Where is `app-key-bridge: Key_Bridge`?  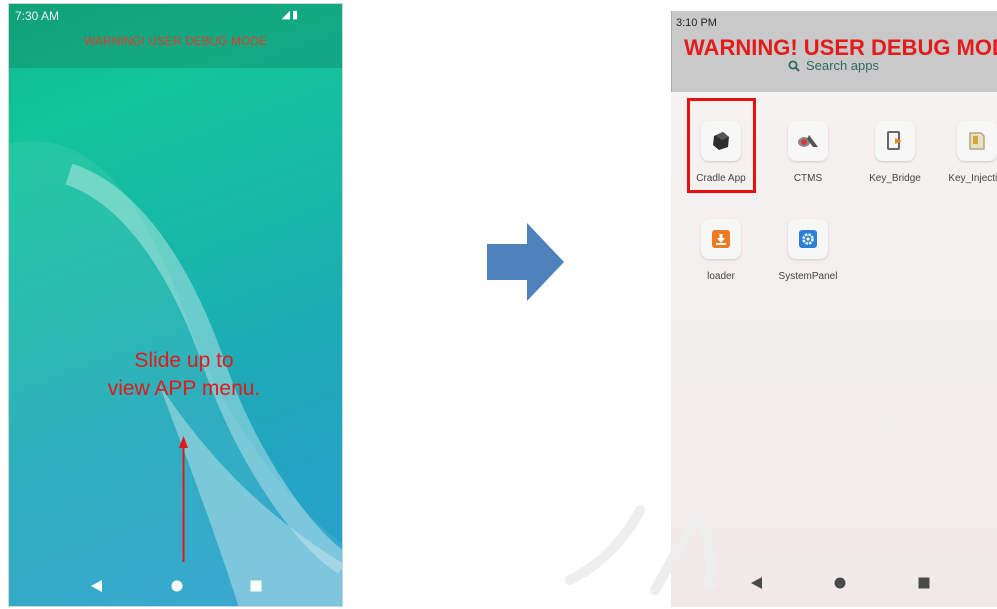 app-key-bridge: Key_Bridge is located at coordinates (895, 152).